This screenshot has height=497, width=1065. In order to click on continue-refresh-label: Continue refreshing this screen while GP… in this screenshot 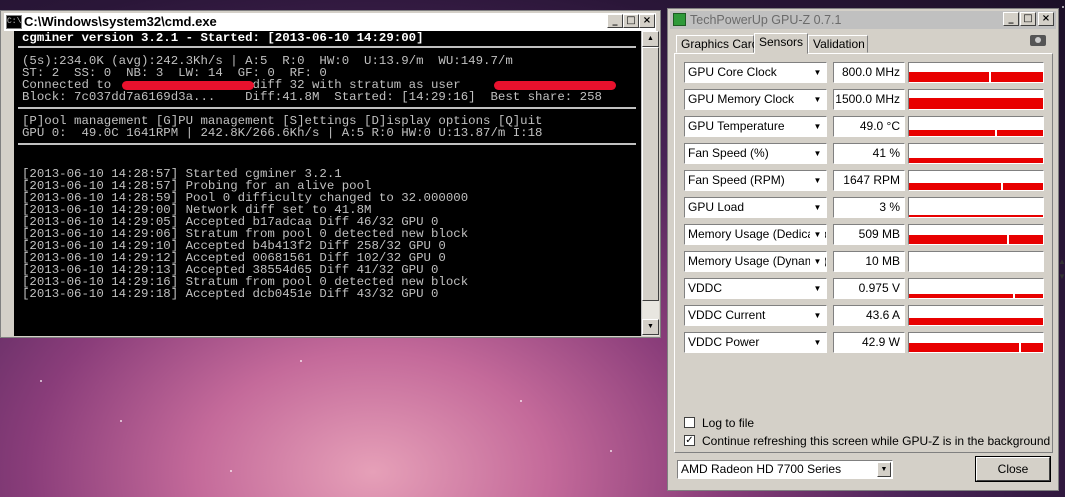, I will do `click(876, 441)`.